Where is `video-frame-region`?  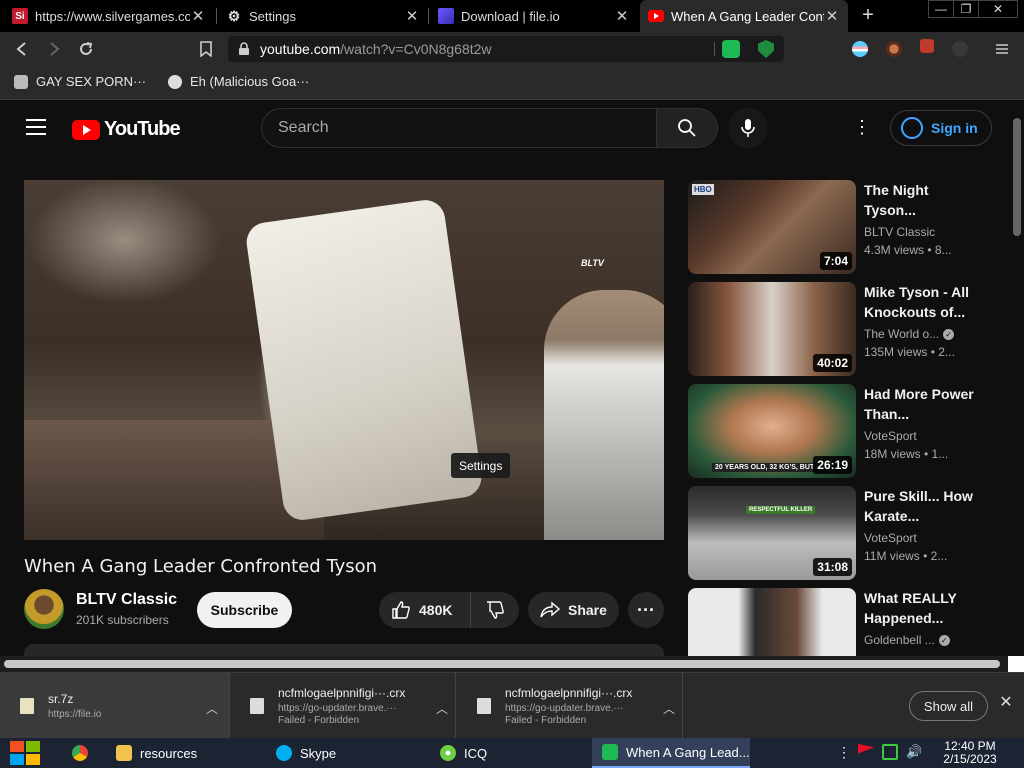 video-frame-region is located at coordinates (604, 415).